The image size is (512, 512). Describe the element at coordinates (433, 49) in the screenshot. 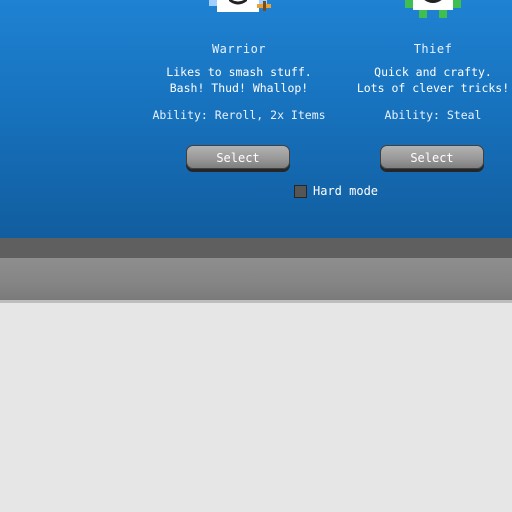

I see `character-name: Thief` at that location.